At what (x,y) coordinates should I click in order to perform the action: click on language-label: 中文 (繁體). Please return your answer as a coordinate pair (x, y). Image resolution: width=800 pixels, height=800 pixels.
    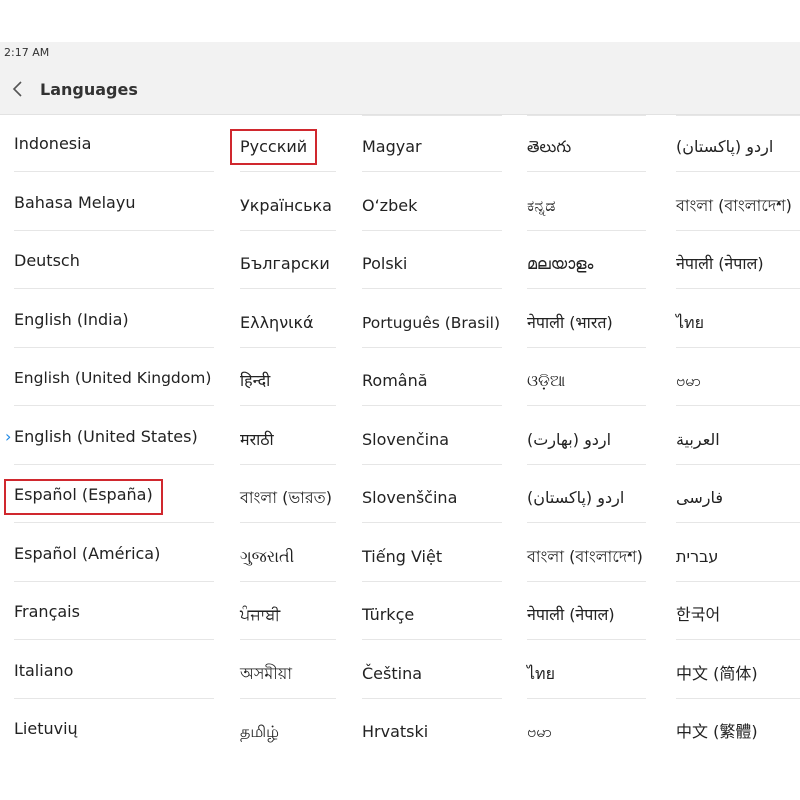
    Looking at the image, I should click on (717, 731).